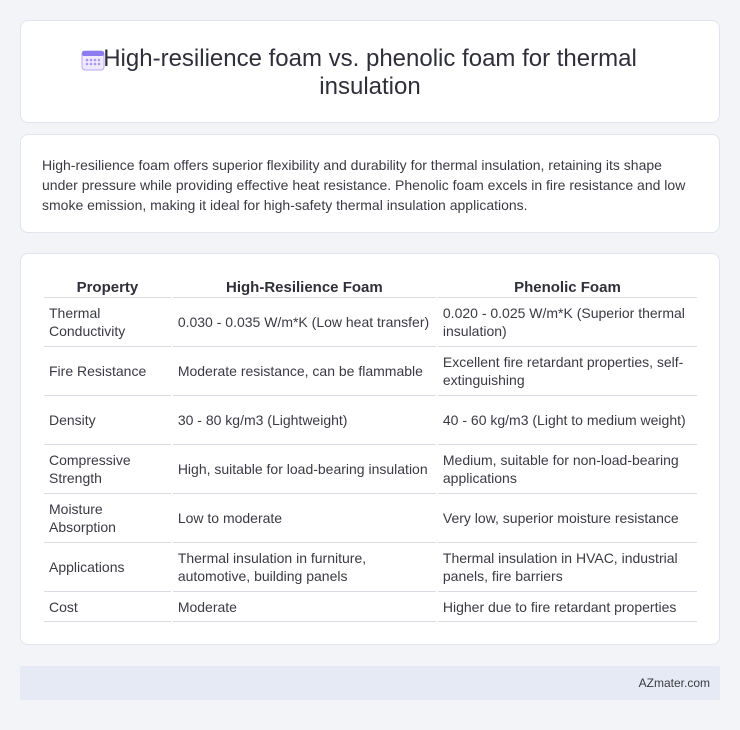 The image size is (740, 730). I want to click on high-resilience-cell: Moderate, so click(304, 607).